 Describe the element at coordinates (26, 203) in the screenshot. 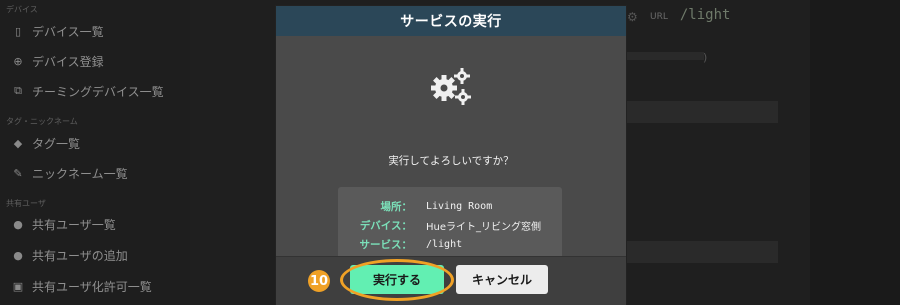

I see `sidebar-section-shared-users: 共有ユーザ` at that location.